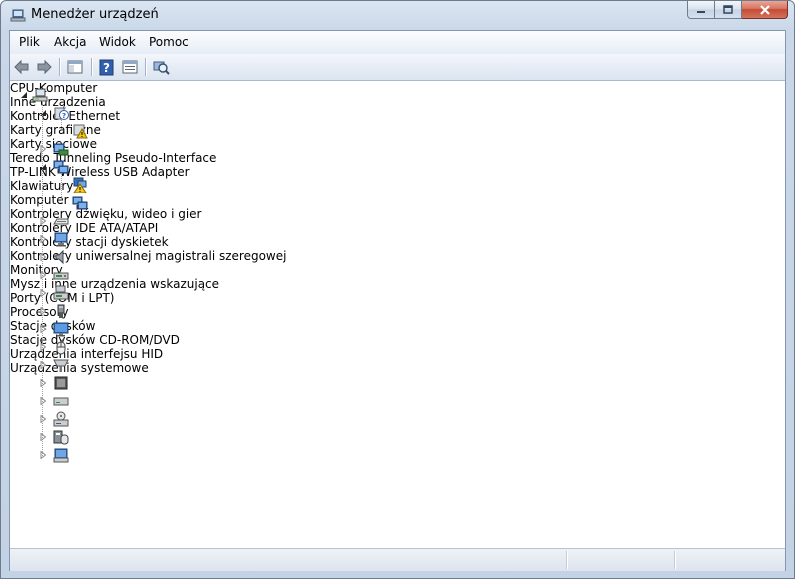 The image size is (795, 579). I want to click on maximize-icon, so click(728, 9).